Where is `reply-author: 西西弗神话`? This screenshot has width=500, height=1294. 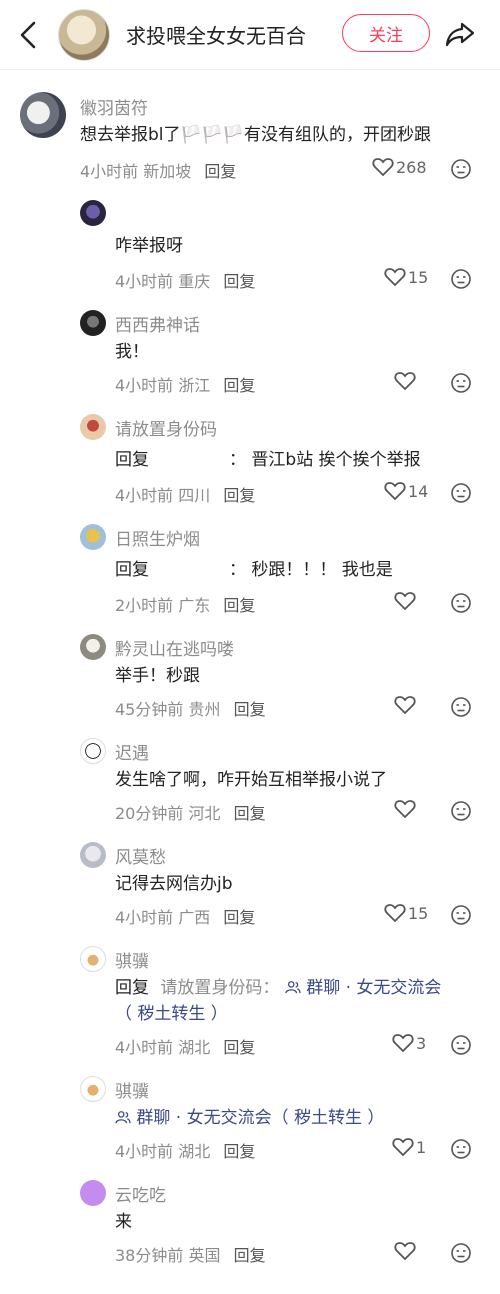
reply-author: 西西弗神话 is located at coordinates (157, 323).